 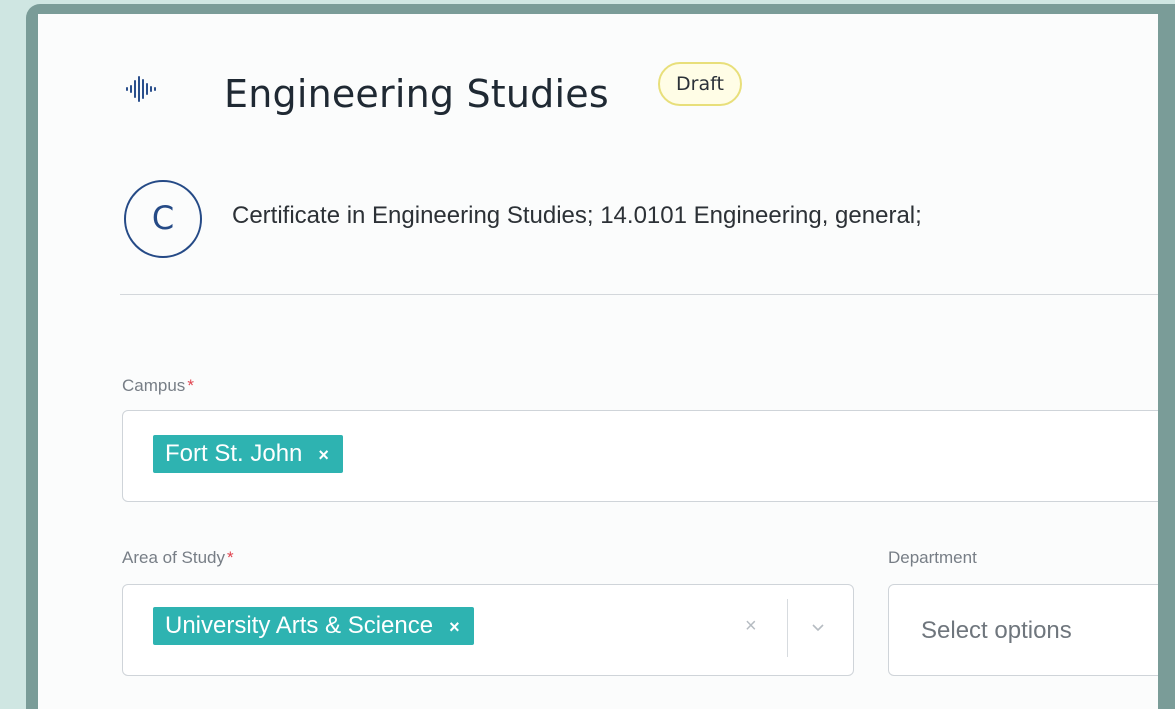 What do you see at coordinates (751, 626) in the screenshot?
I see `clear-icon: ×` at bounding box center [751, 626].